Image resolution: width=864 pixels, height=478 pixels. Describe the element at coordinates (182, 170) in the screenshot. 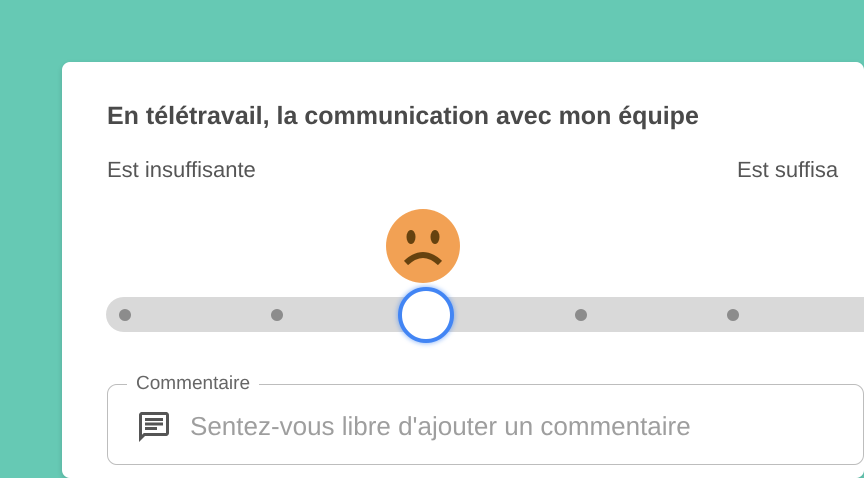

I see `scale-label: Est insuffisante` at that location.